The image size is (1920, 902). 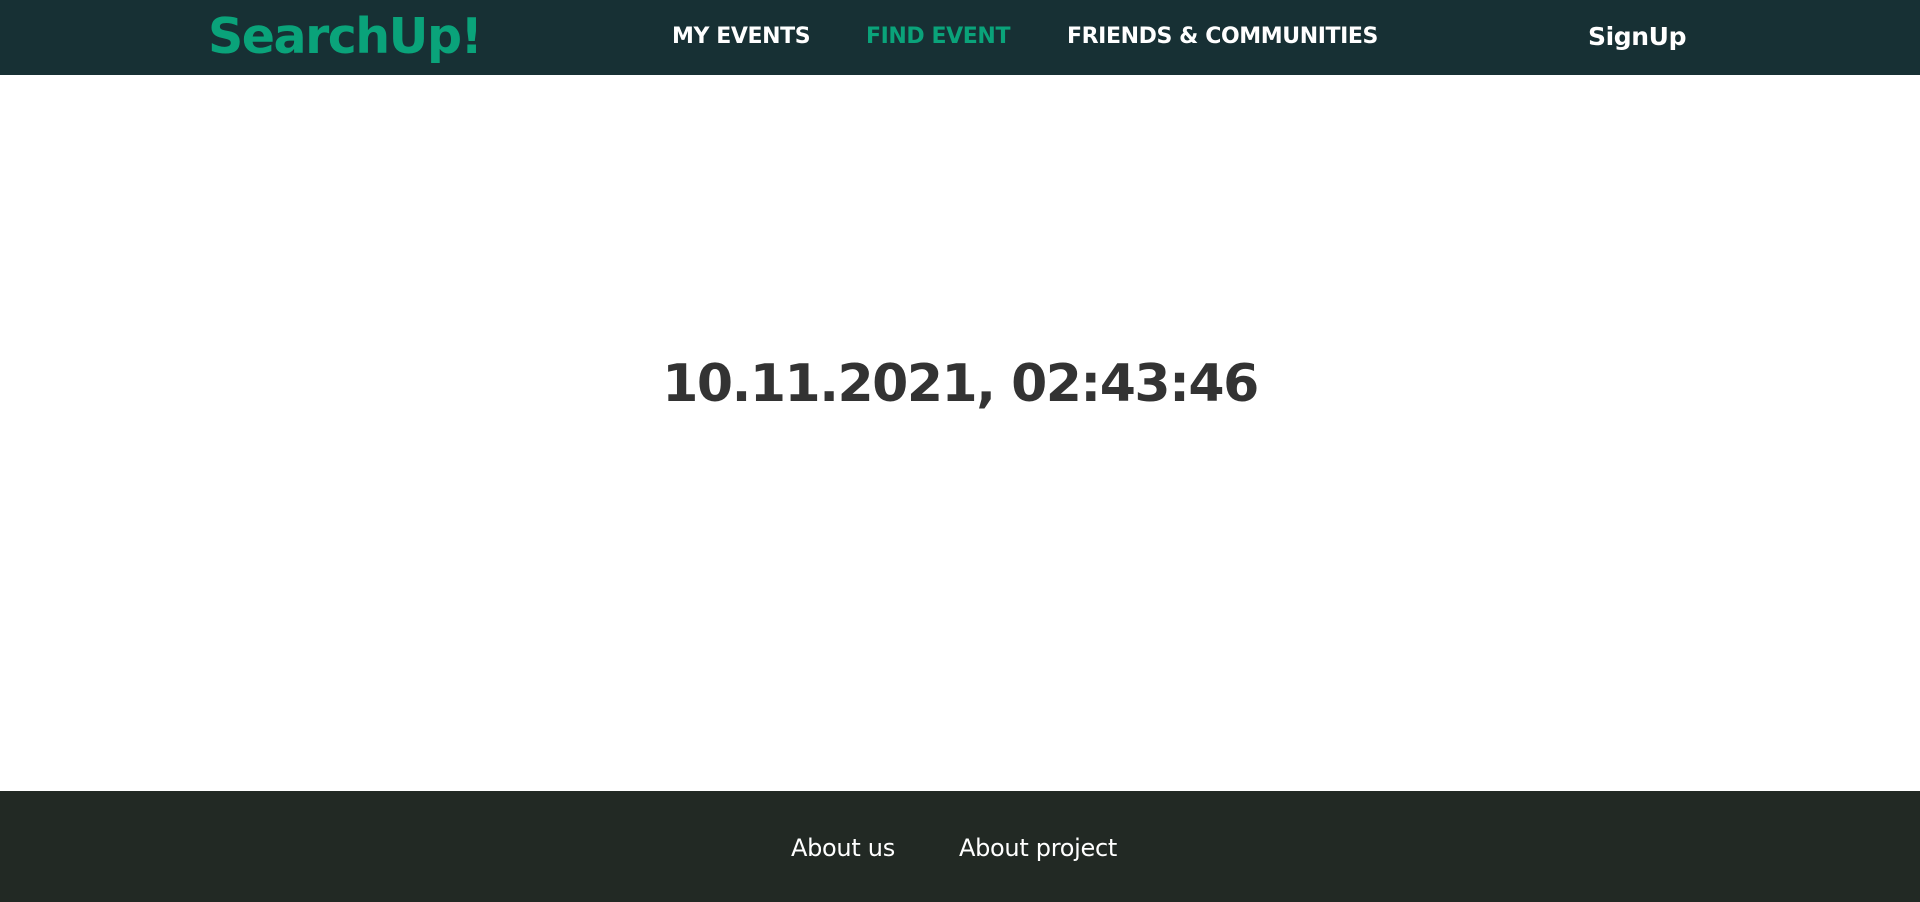 What do you see at coordinates (1038, 848) in the screenshot?
I see `footer-about-project-link: About project` at bounding box center [1038, 848].